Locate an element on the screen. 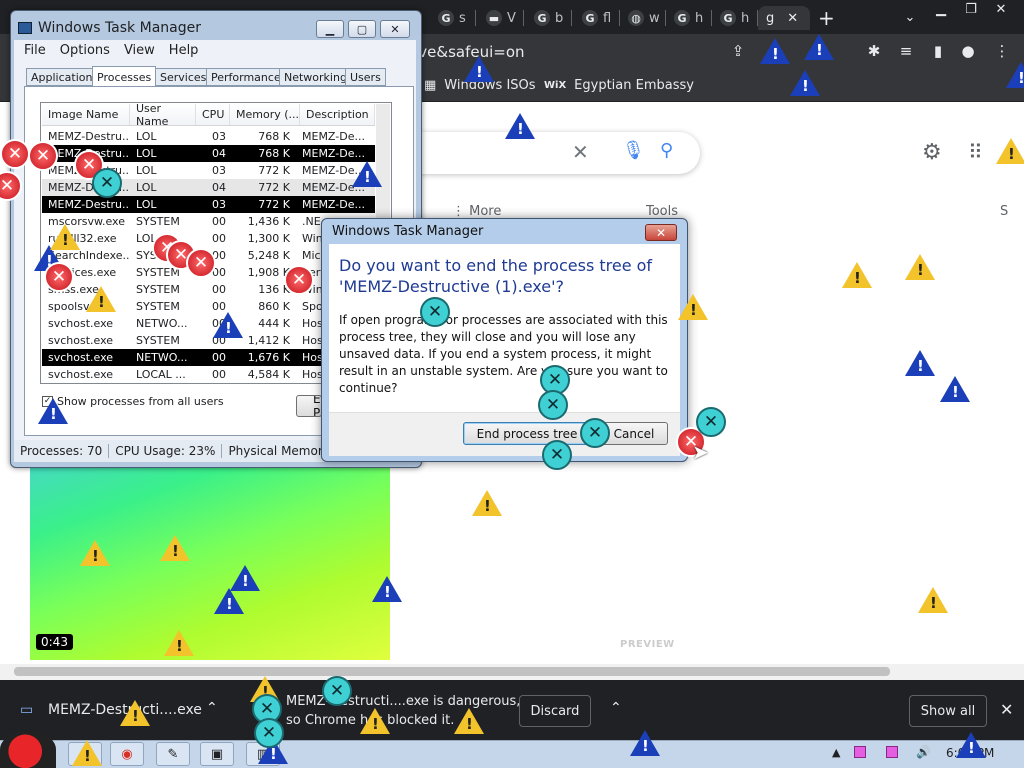 This screenshot has width=1024, height=768. tab-favicon-icon: ◍ is located at coordinates (636, 18).